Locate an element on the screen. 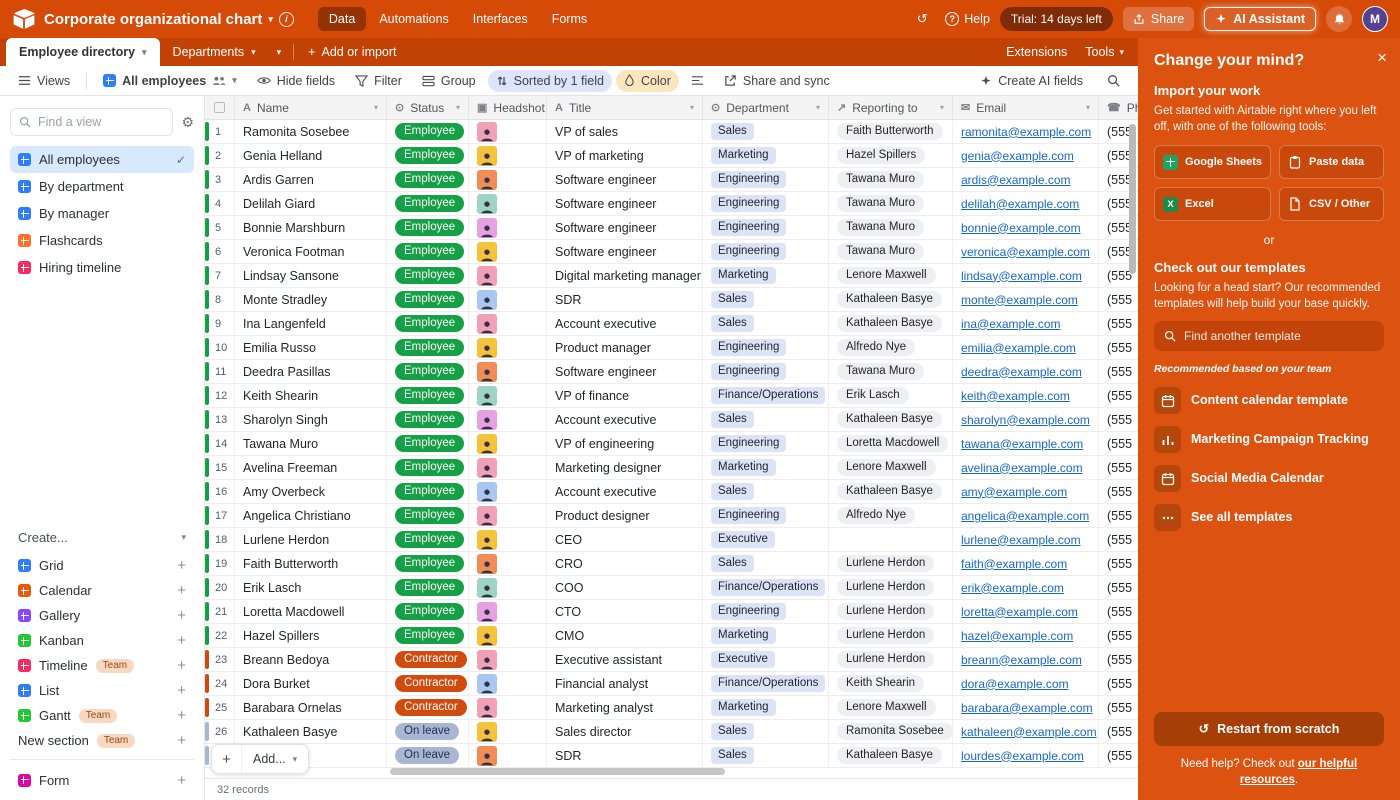 This screenshot has height=800, width=1400. name-cell: Avelina Freeman is located at coordinates (311, 467).